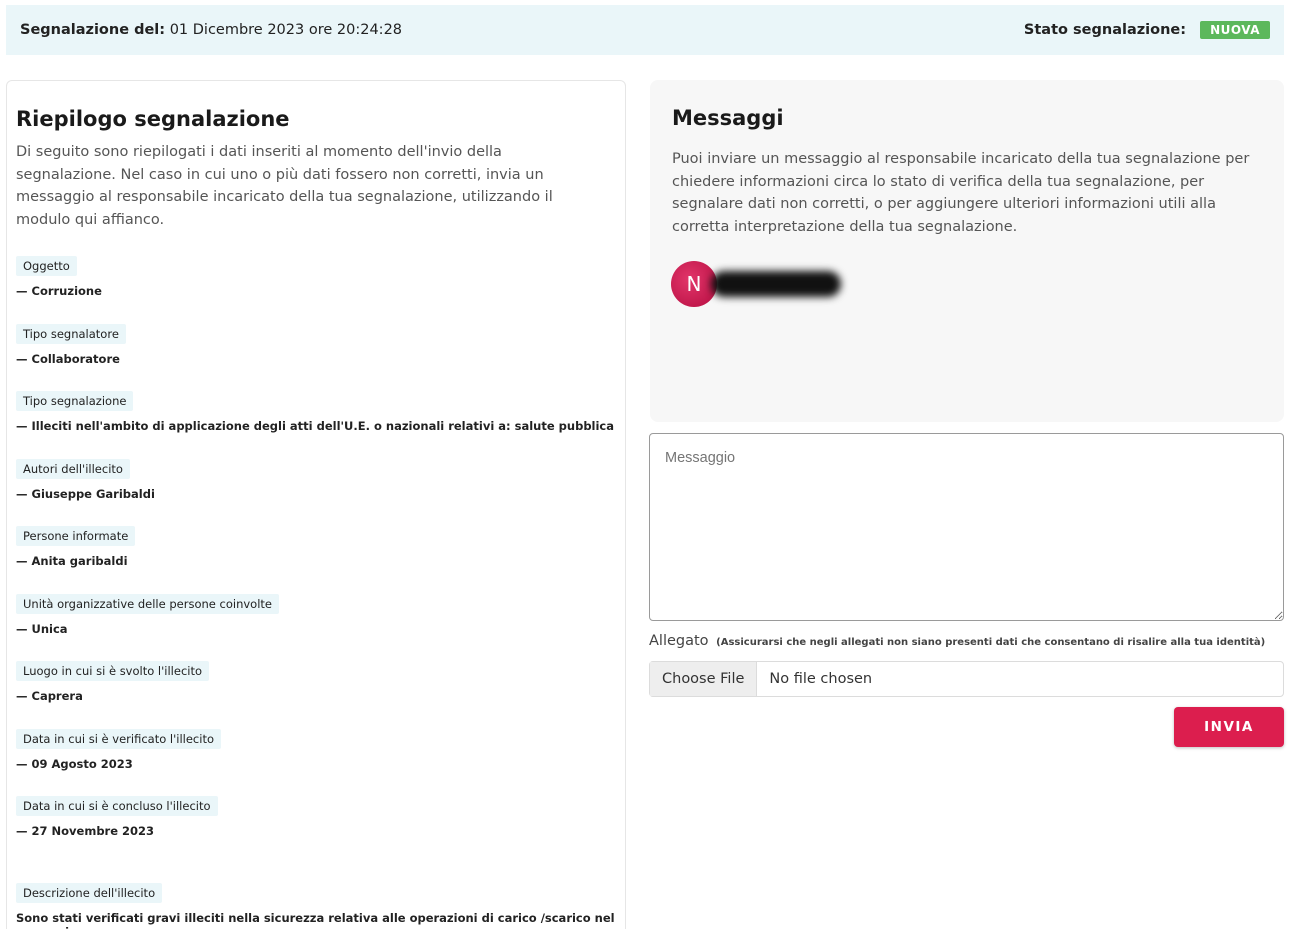 This screenshot has width=1305, height=929. What do you see at coordinates (117, 806) in the screenshot?
I see `field-label: Data in cui si è concluso l'illecito` at bounding box center [117, 806].